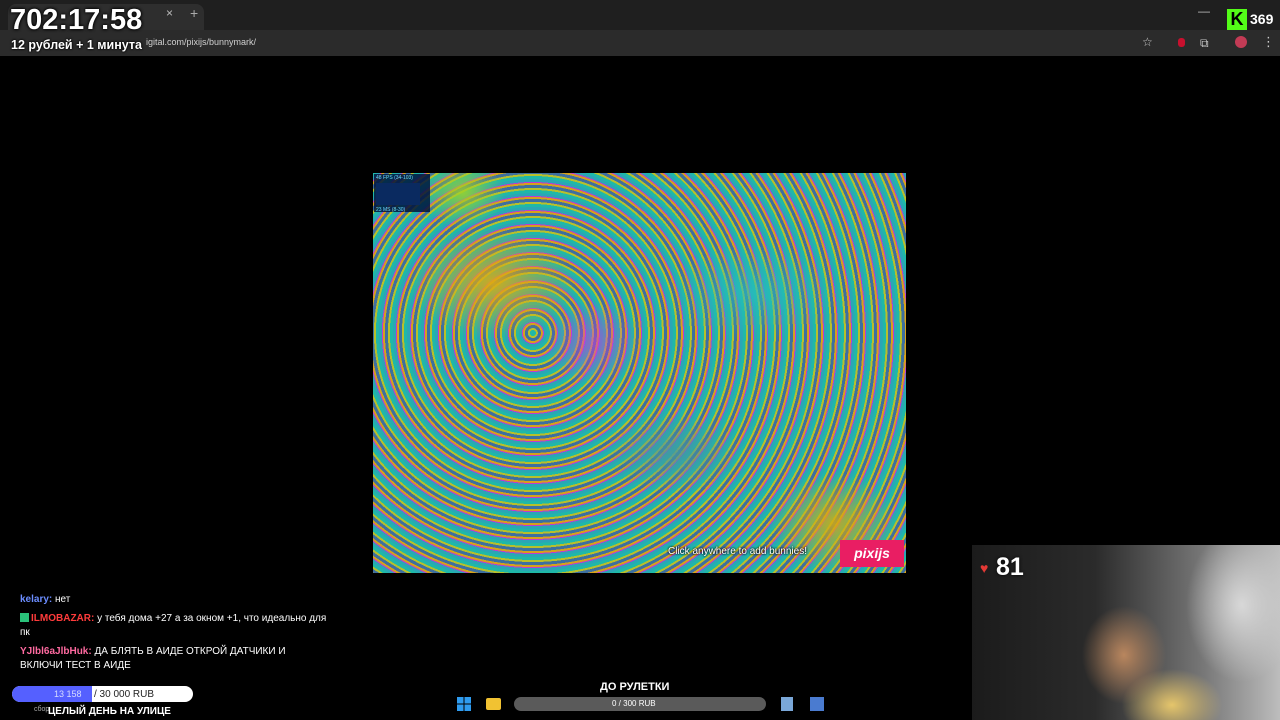  I want to click on fps-graph, so click(398, 194).